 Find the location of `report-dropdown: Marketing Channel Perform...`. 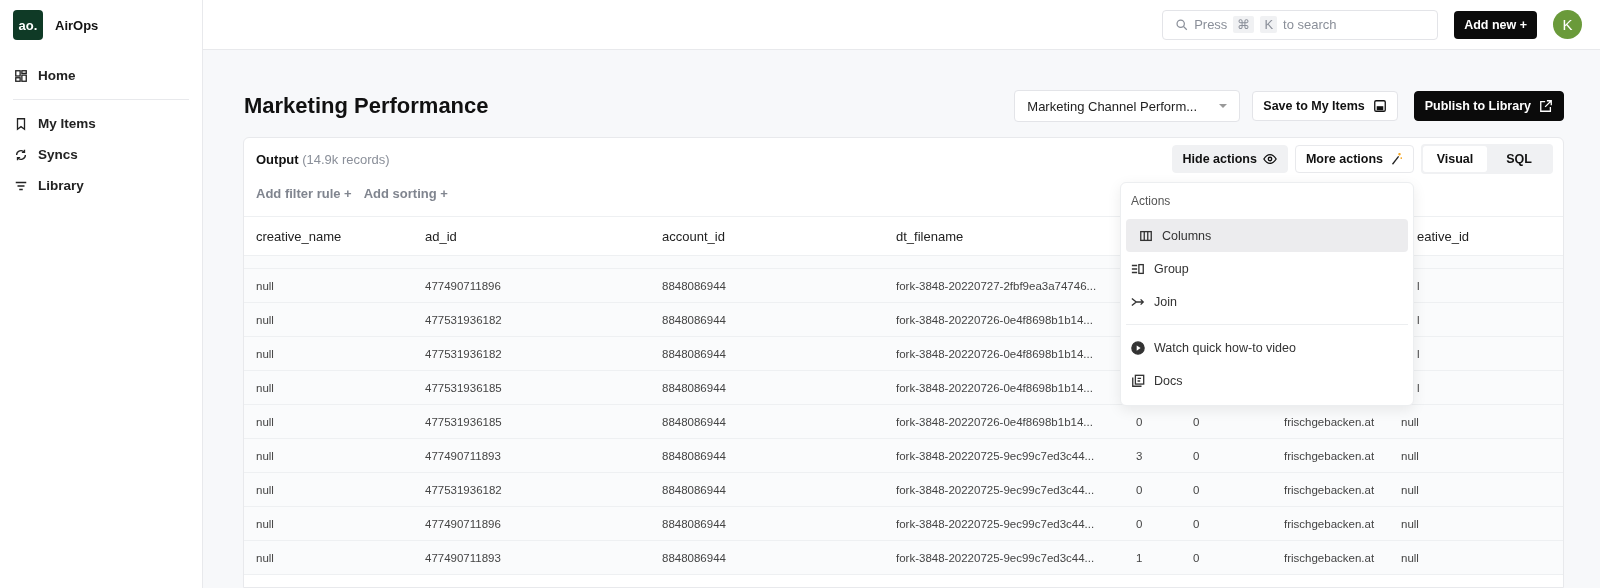

report-dropdown: Marketing Channel Perform... is located at coordinates (1127, 106).